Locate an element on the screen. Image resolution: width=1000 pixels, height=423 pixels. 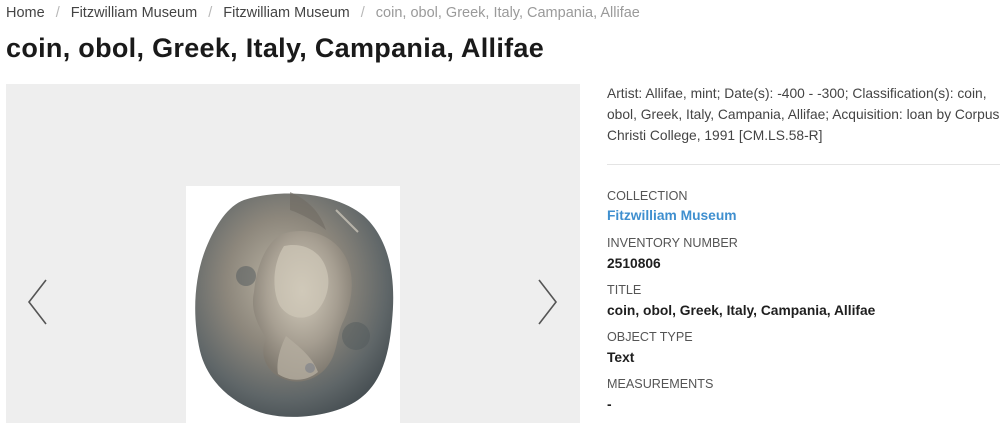
measurements-field: MEASUREMENTS - is located at coordinates (803, 395).